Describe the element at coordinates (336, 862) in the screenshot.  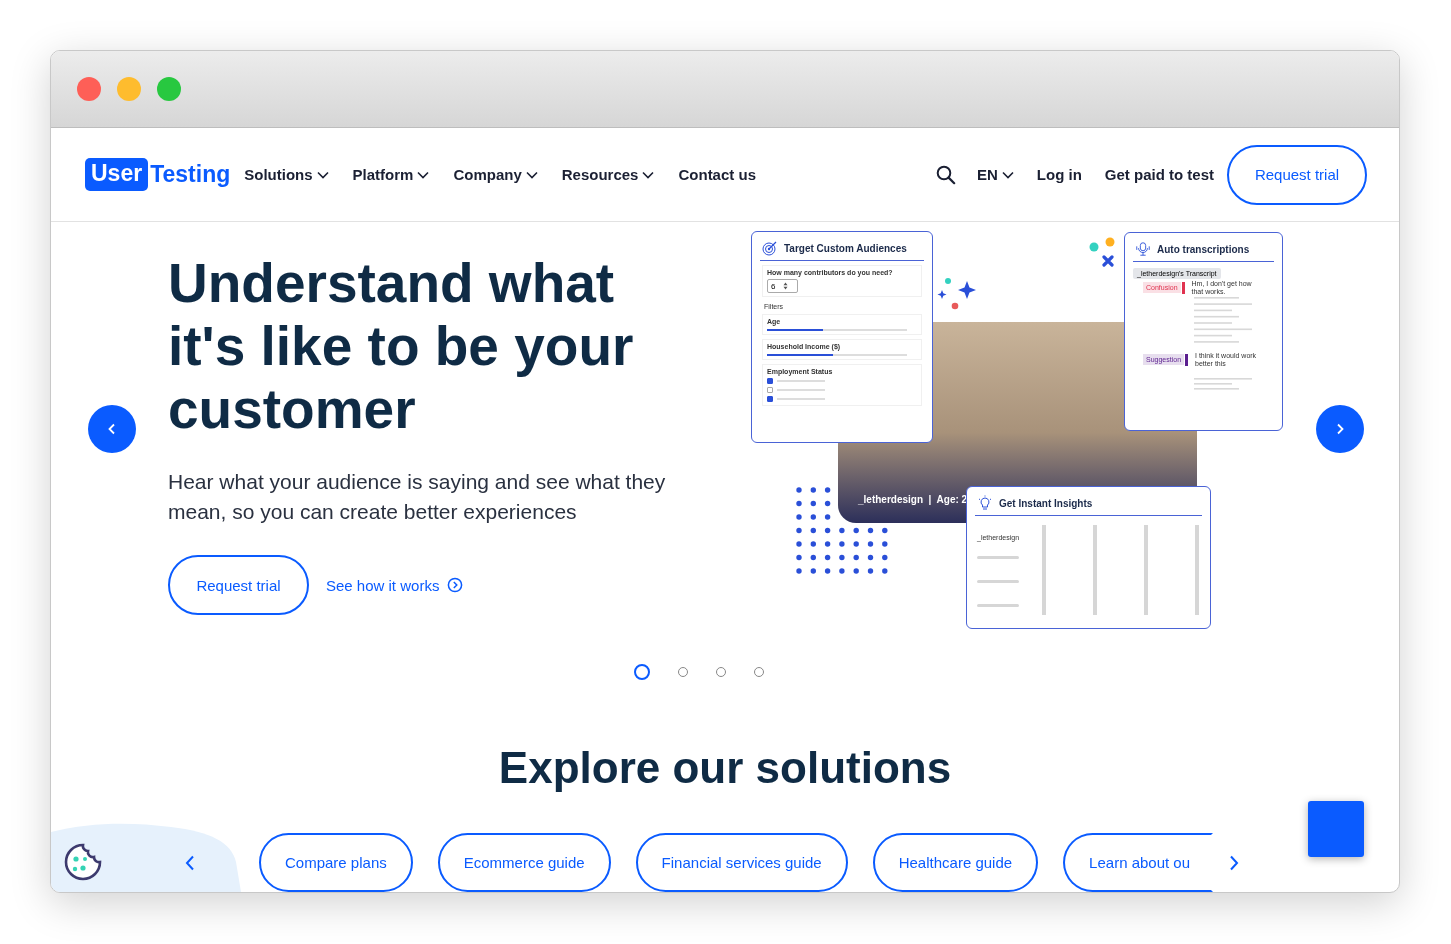
I see `solution-chip: Compare plans` at that location.